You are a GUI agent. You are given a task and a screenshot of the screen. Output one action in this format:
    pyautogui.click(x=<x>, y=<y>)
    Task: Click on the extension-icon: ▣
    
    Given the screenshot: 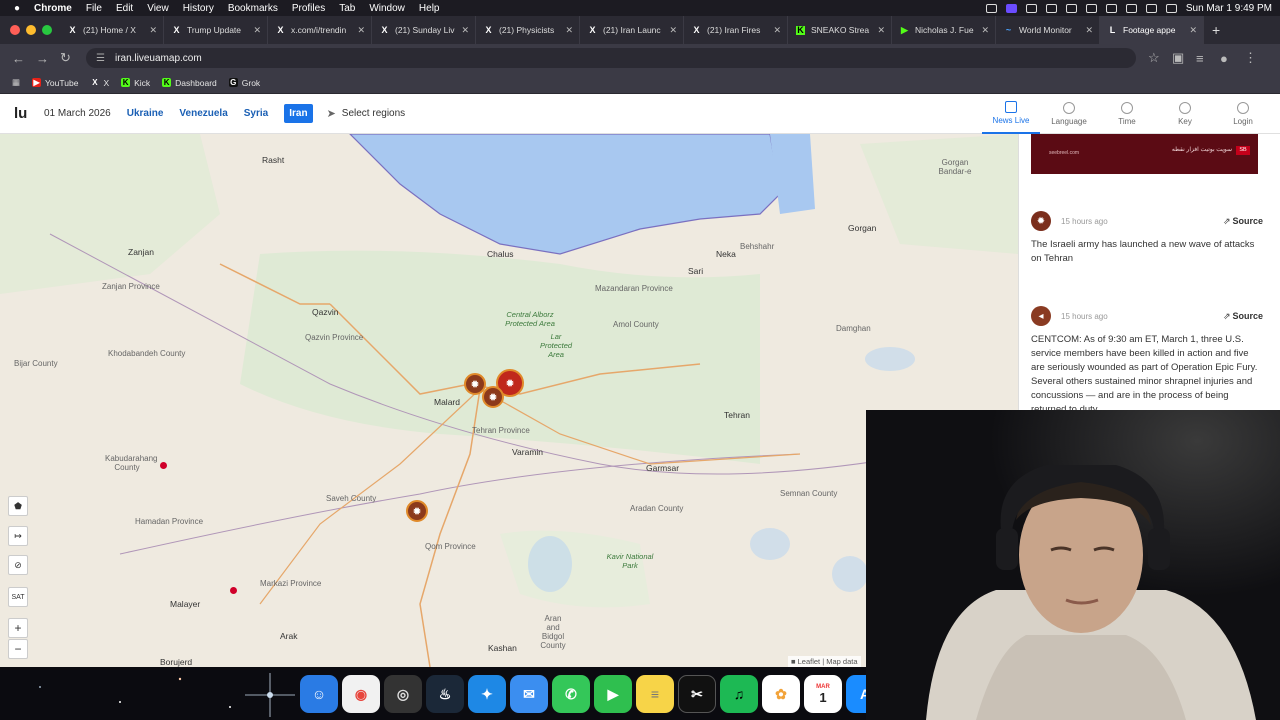 What is the action you would take?
    pyautogui.click(x=1178, y=58)
    